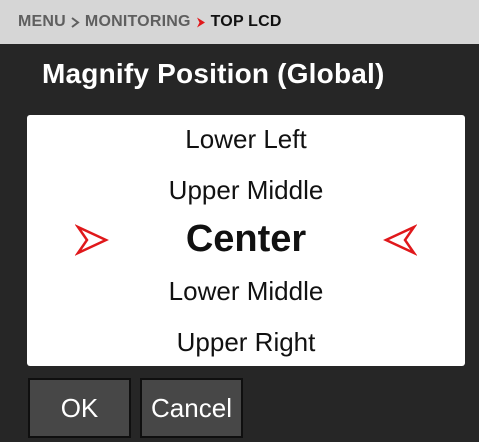 This screenshot has width=479, height=442. I want to click on option-upper-right: Upper Right, so click(246, 342).